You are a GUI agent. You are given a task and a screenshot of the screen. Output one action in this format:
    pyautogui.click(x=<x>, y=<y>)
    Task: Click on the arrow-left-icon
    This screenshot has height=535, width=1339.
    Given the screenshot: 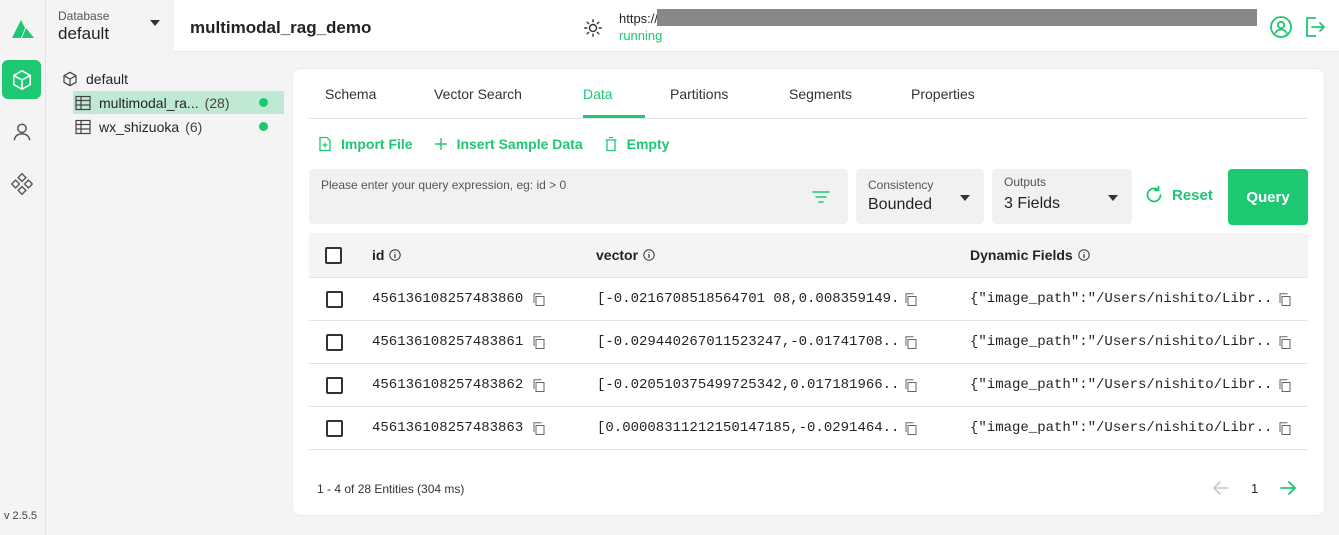 What is the action you would take?
    pyautogui.click(x=1221, y=488)
    